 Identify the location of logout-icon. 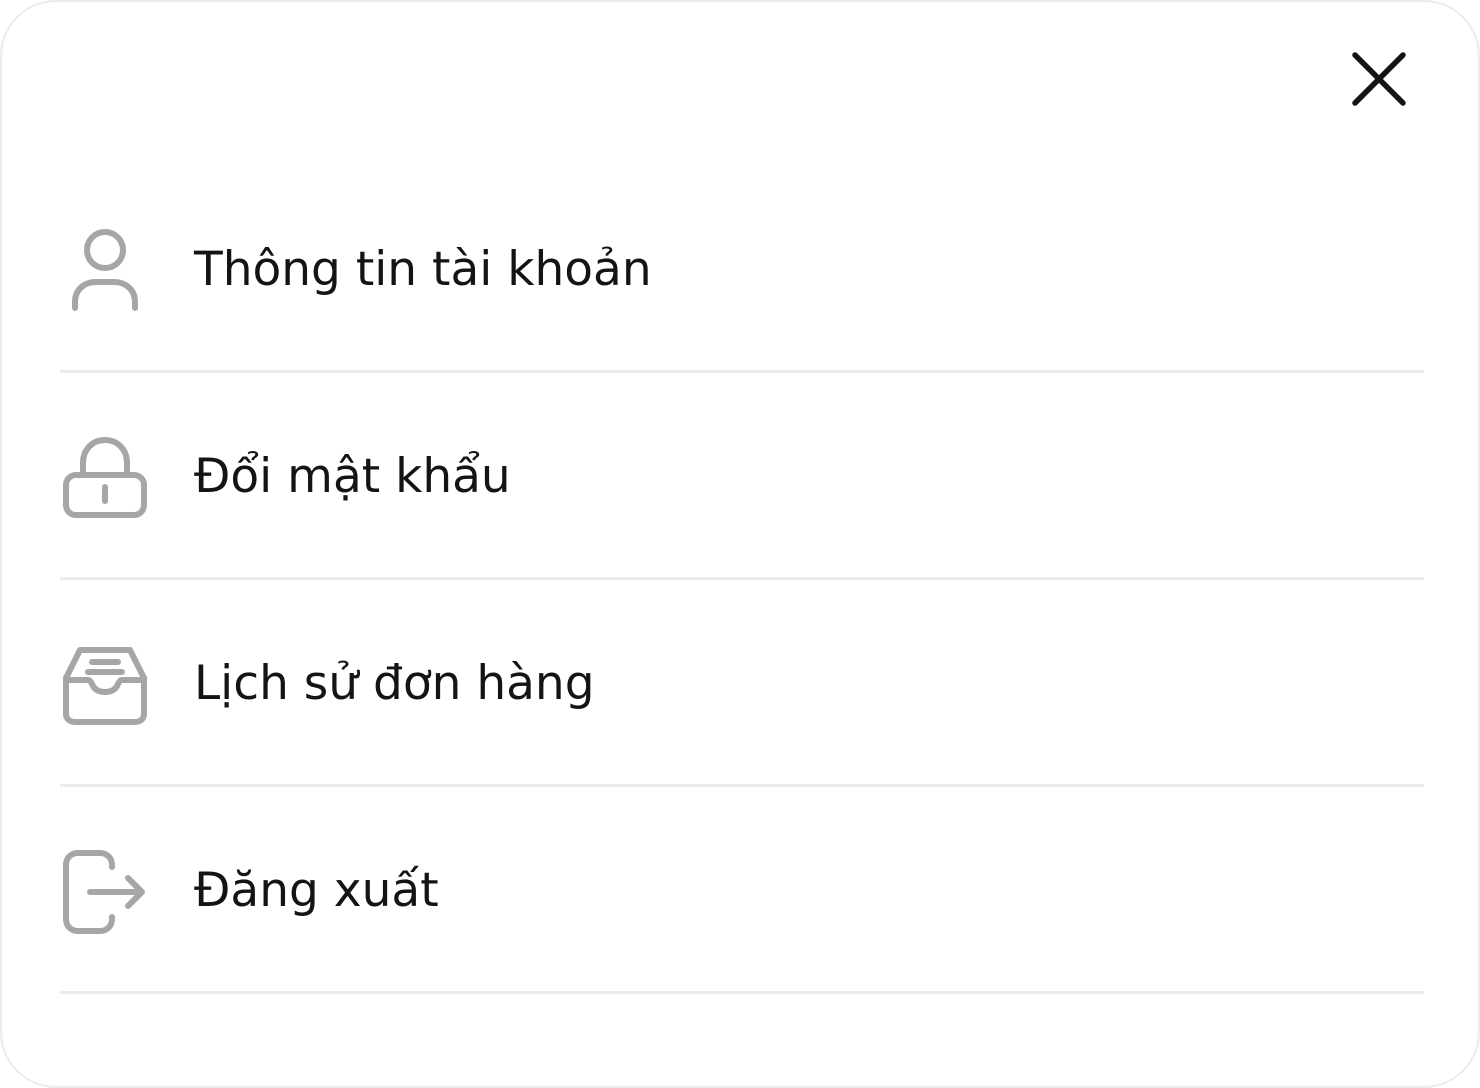
(105, 892).